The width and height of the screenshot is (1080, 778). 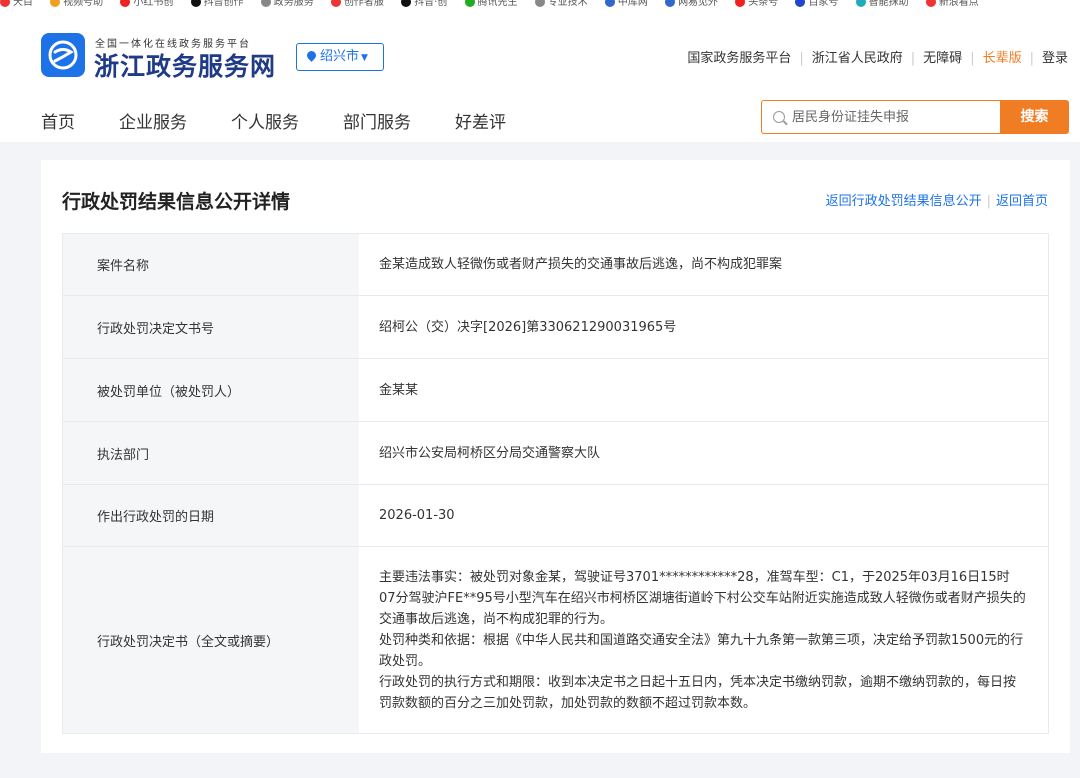 What do you see at coordinates (816, 4) in the screenshot?
I see `bookmark-item: 百家号` at bounding box center [816, 4].